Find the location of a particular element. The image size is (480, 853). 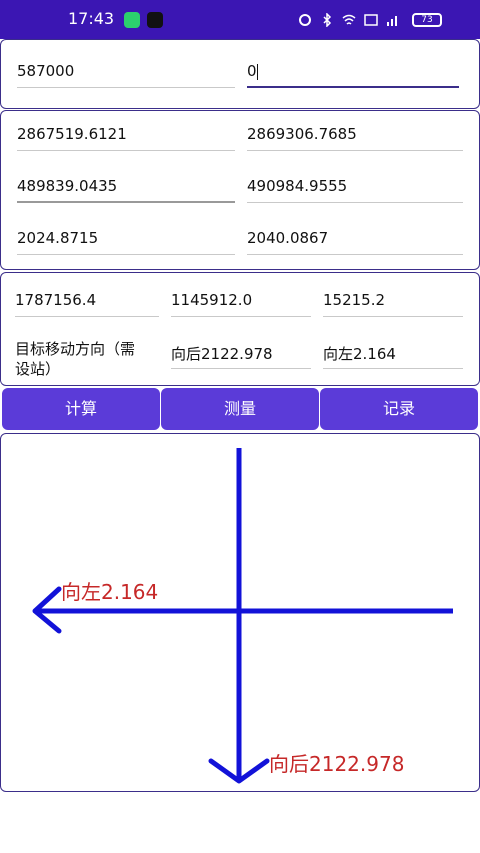

status-time: 17:43 is located at coordinates (91, 18).